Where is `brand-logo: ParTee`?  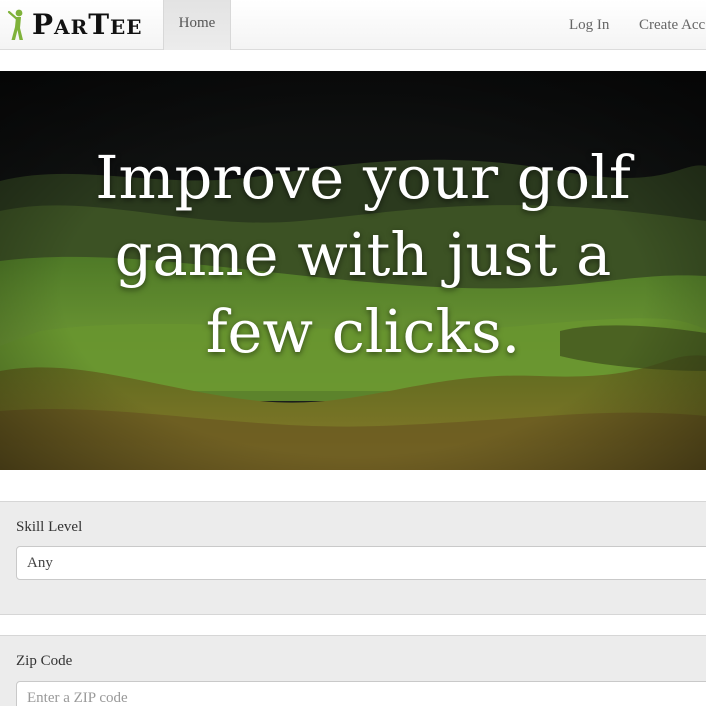
brand-logo: ParTee is located at coordinates (74, 25).